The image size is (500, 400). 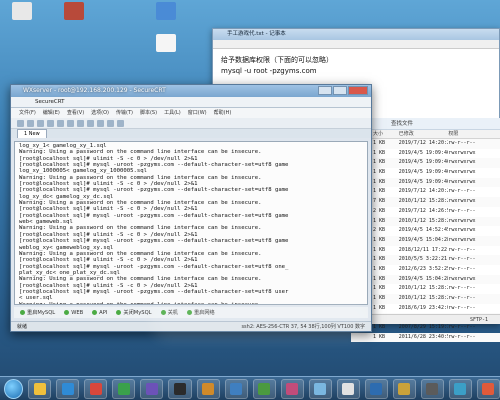 I want to click on quick-button: WEB, so click(x=73, y=313).